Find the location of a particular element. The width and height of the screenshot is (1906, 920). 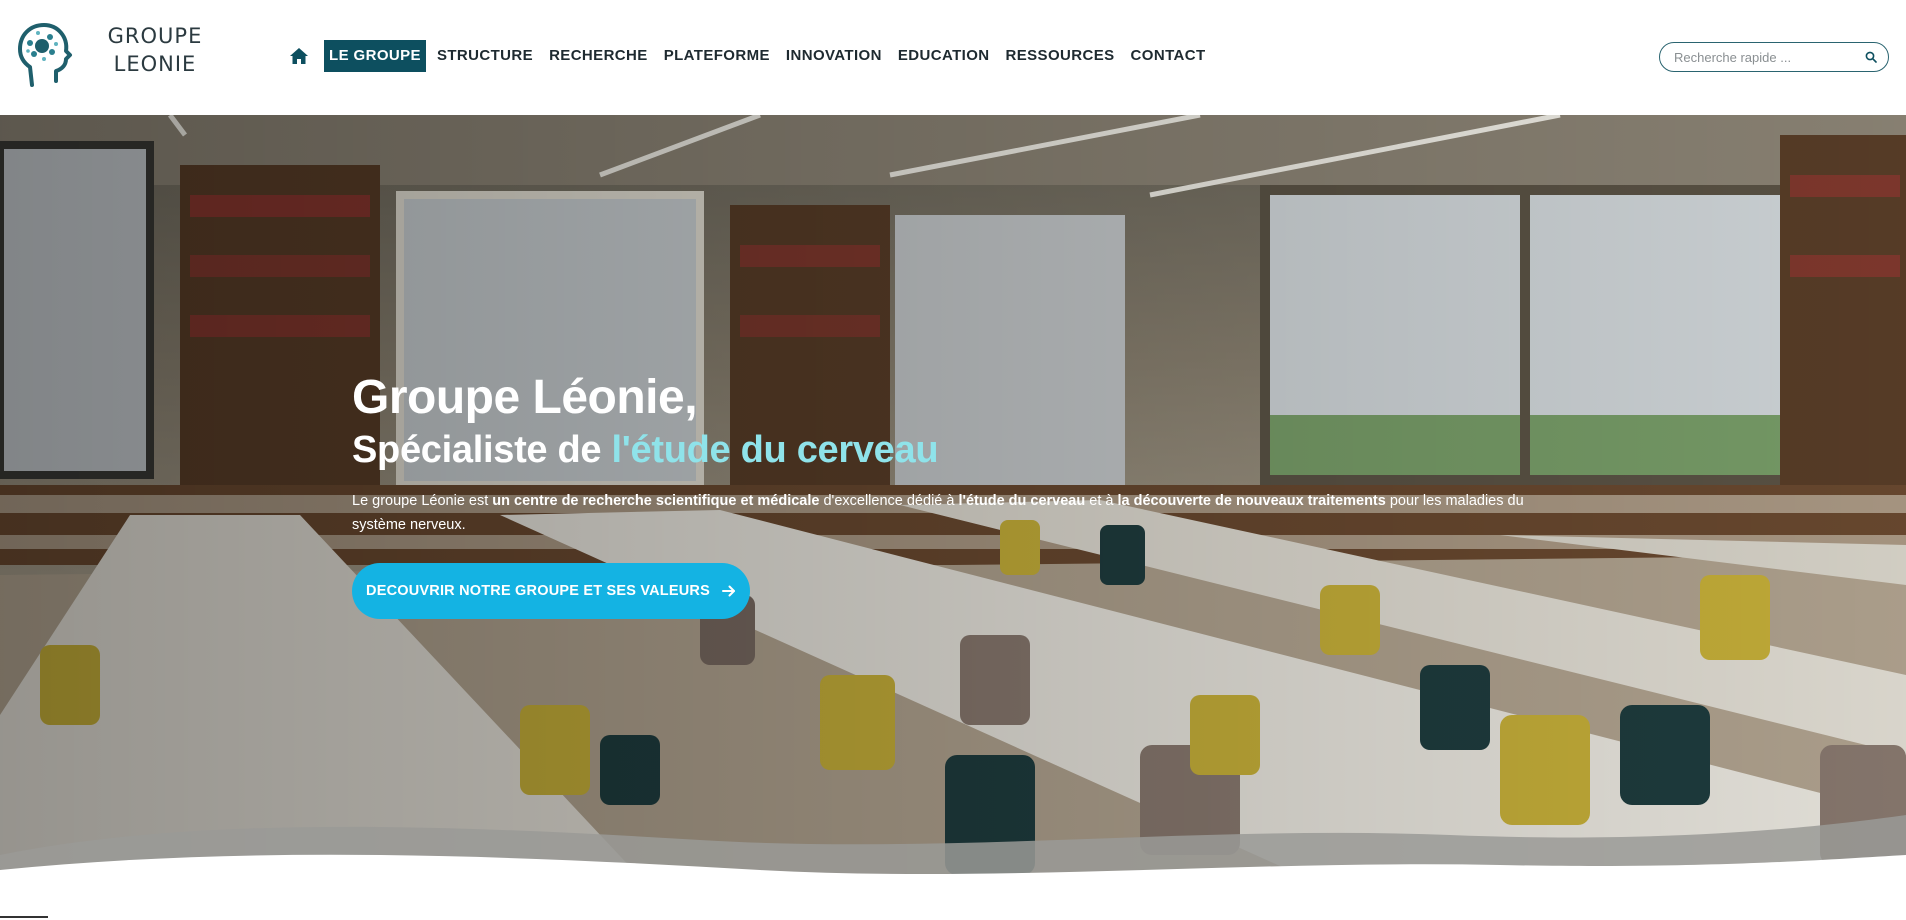

quick-search is located at coordinates (1774, 57).